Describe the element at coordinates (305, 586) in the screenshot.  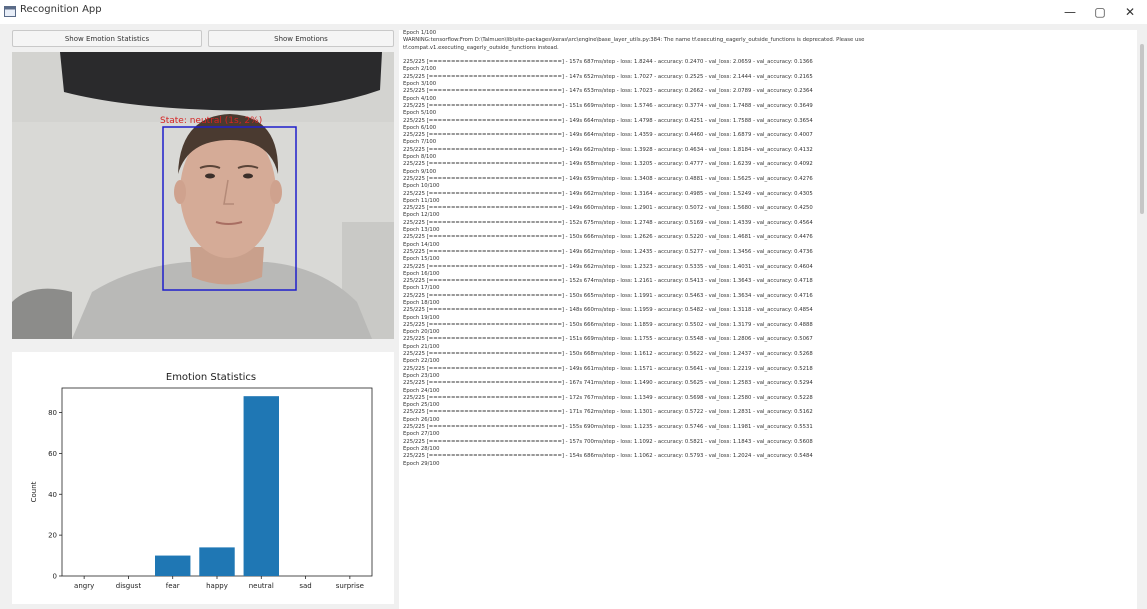
I see `x-tick-label: sad` at that location.